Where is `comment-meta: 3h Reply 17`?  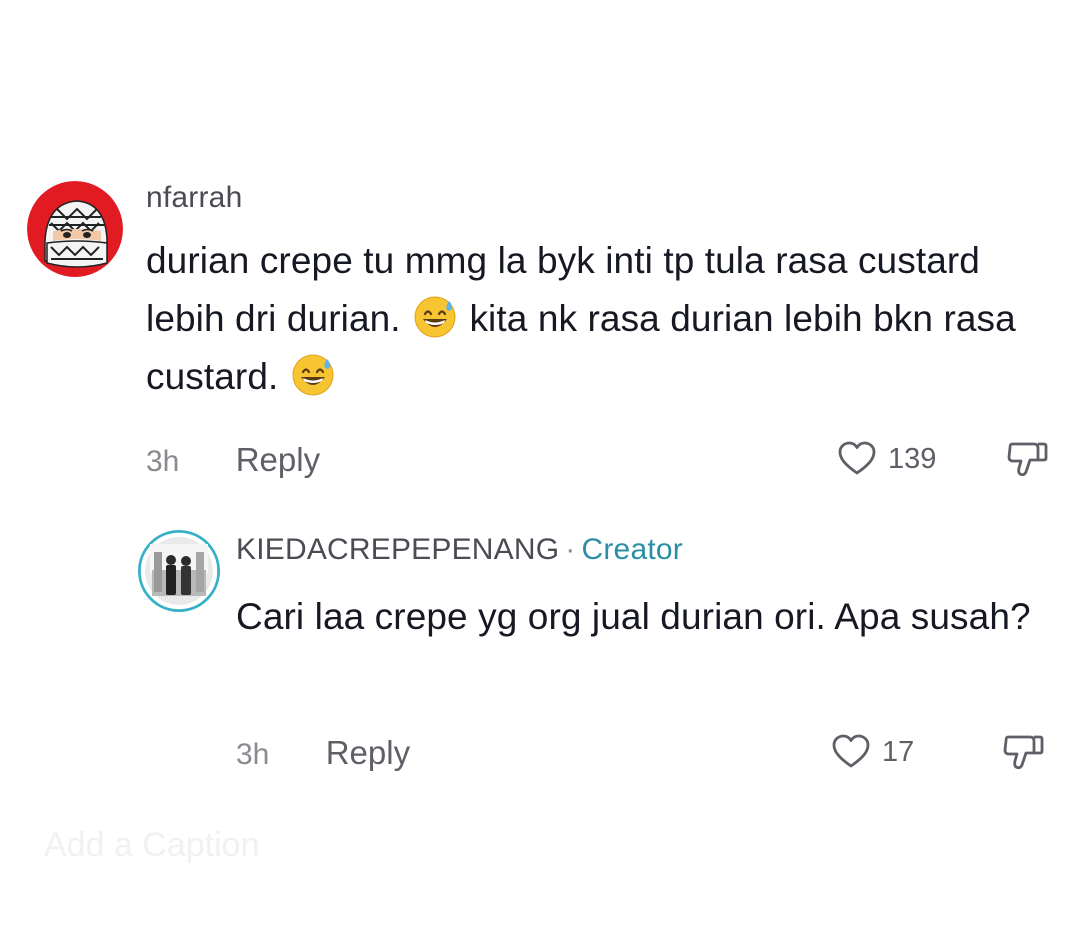 comment-meta: 3h Reply 17 is located at coordinates (643, 754).